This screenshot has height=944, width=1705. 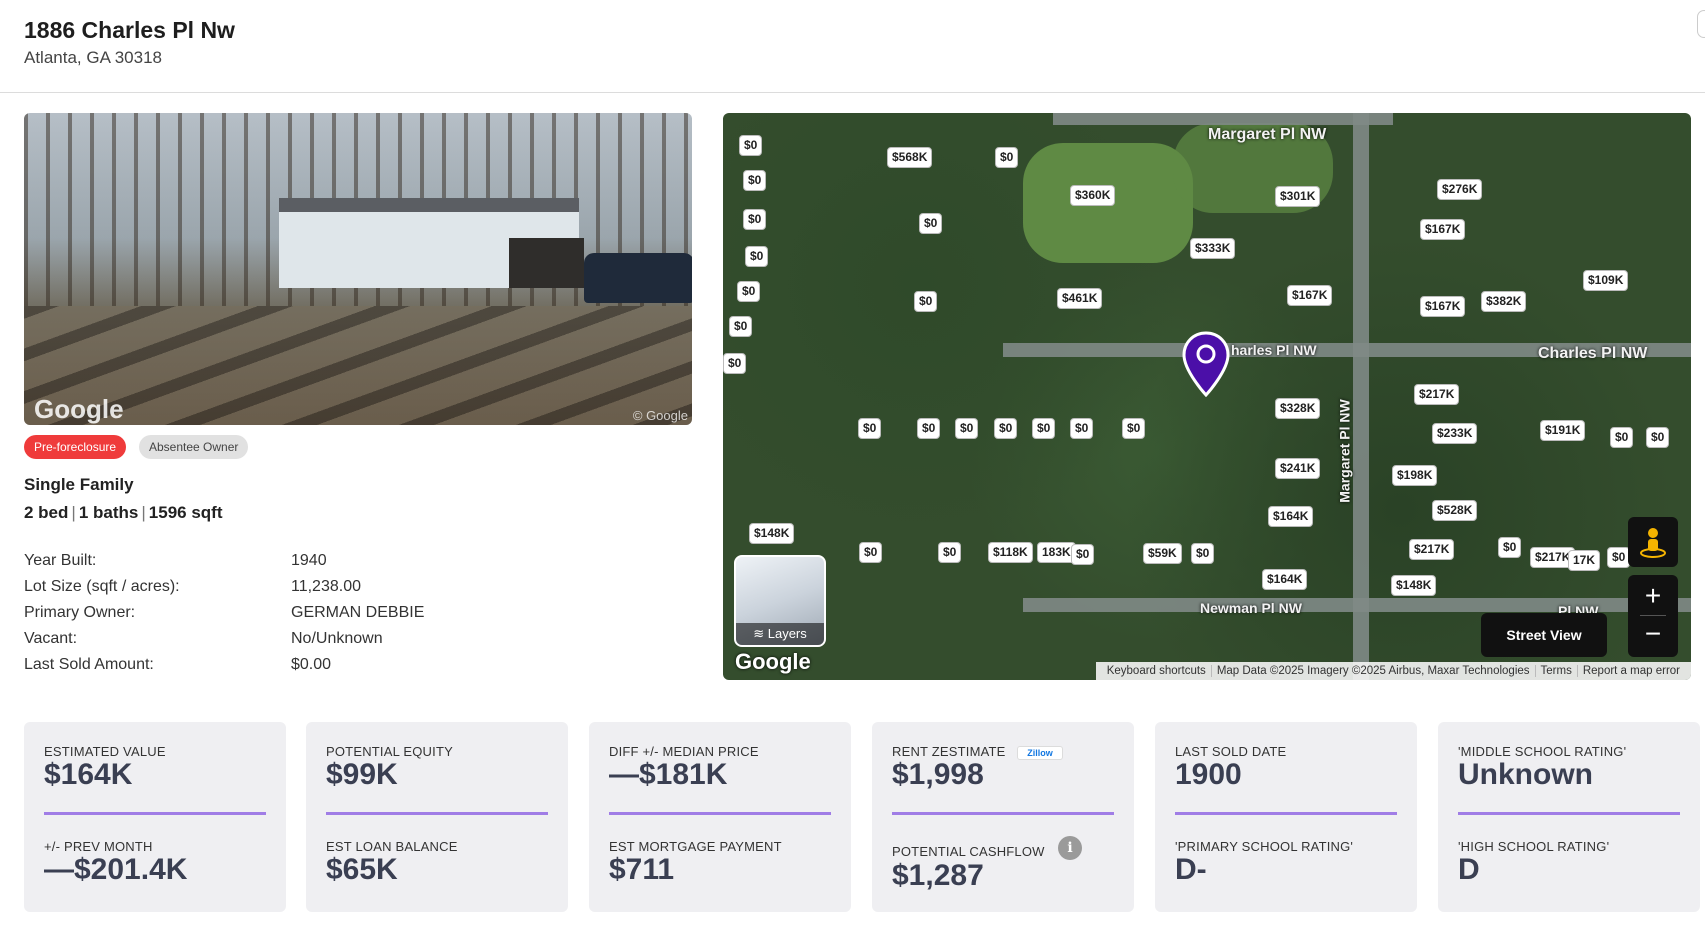 What do you see at coordinates (1584, 560) in the screenshot?
I see `price-label: 17K` at bounding box center [1584, 560].